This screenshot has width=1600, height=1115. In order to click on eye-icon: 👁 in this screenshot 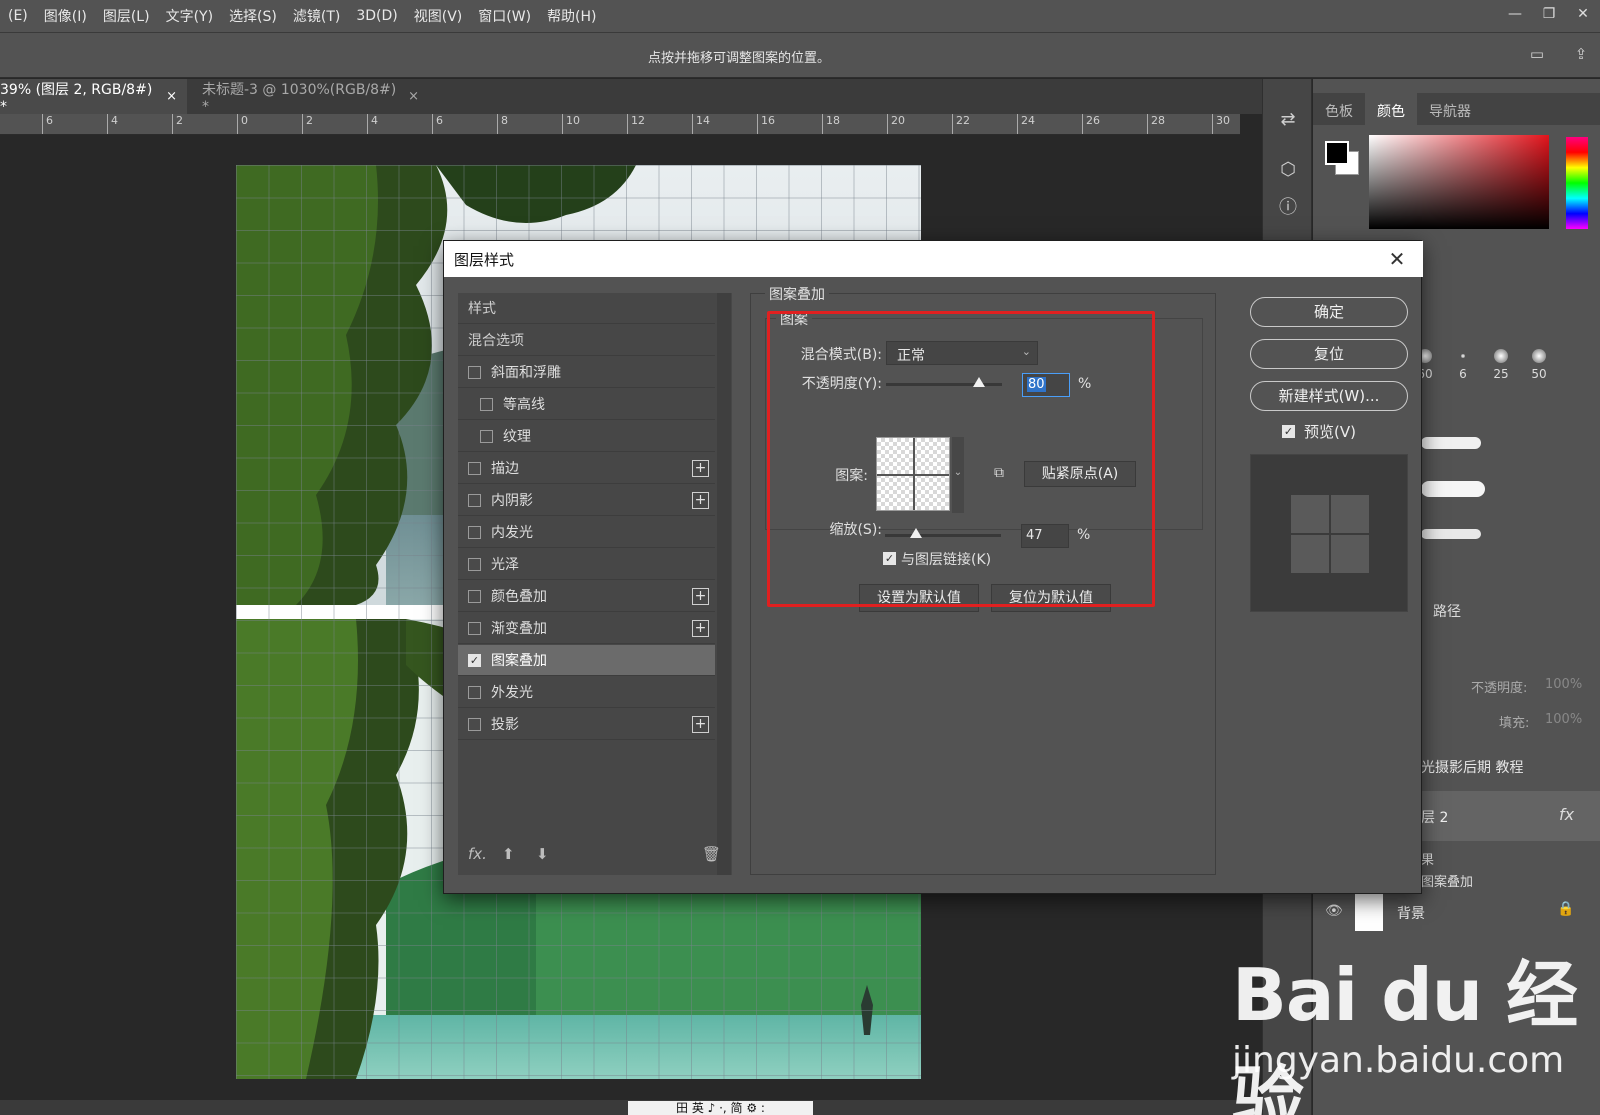, I will do `click(1334, 911)`.